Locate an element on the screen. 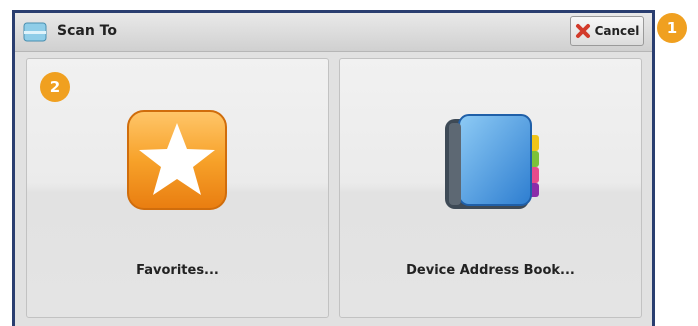 This screenshot has width=698, height=326. cancel-x-icon is located at coordinates (582, 31).